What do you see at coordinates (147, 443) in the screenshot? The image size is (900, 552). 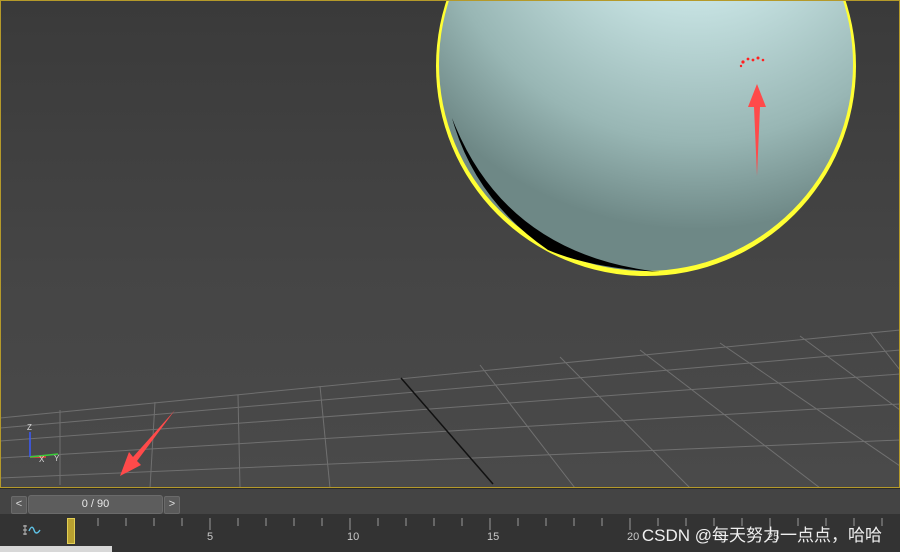 I see `annotation-arrow-down` at bounding box center [147, 443].